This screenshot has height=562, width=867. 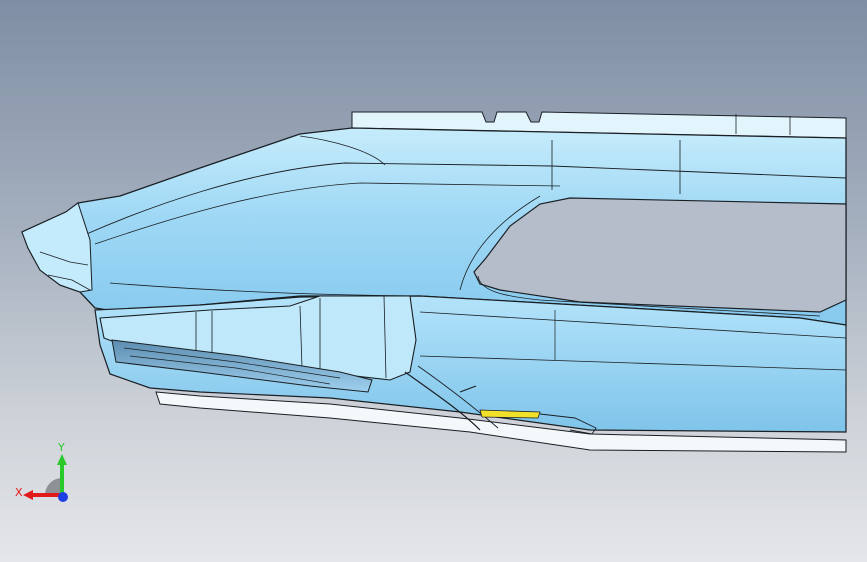 What do you see at coordinates (57, 247) in the screenshot?
I see `front-tip` at bounding box center [57, 247].